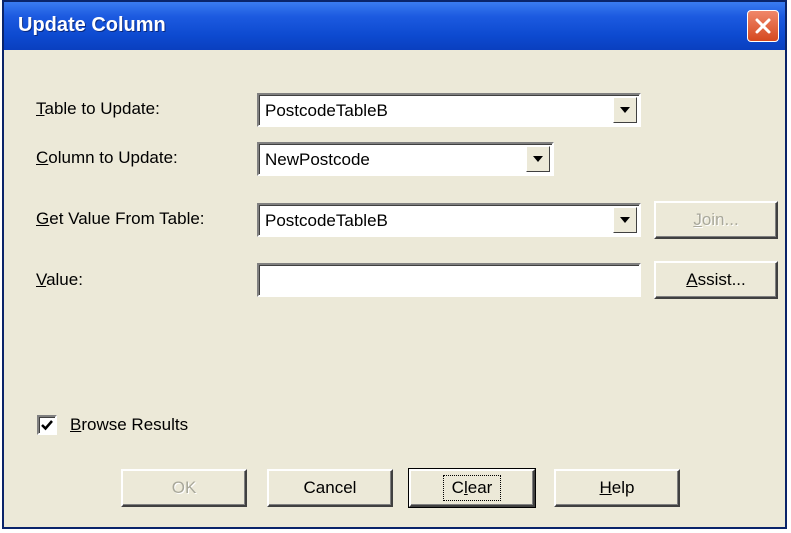 The width and height of the screenshot is (791, 533). I want to click on help-button: Help, so click(617, 488).